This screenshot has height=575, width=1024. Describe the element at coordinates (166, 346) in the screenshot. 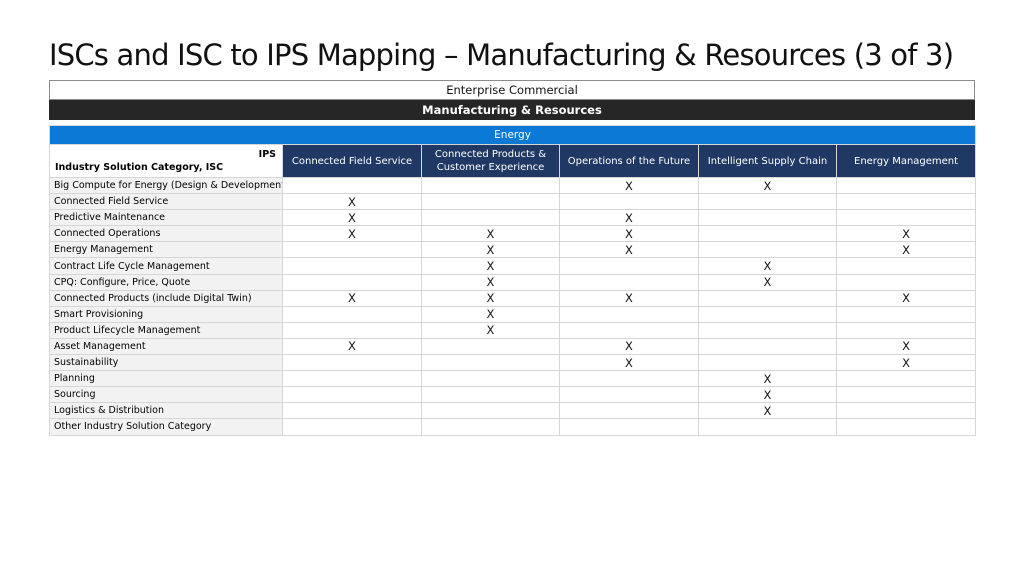

I see `row-label: Asset Management` at that location.